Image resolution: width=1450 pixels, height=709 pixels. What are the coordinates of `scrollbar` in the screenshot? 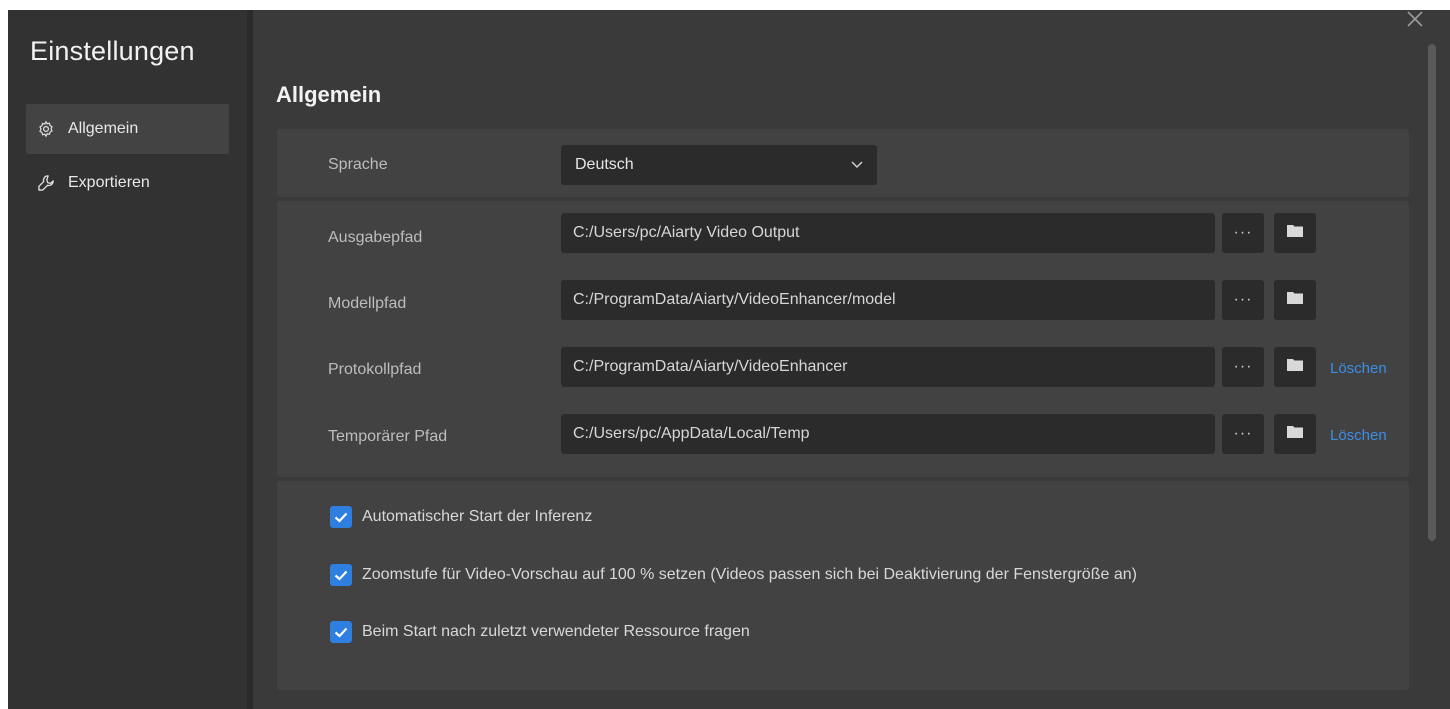 It's located at (1432, 292).